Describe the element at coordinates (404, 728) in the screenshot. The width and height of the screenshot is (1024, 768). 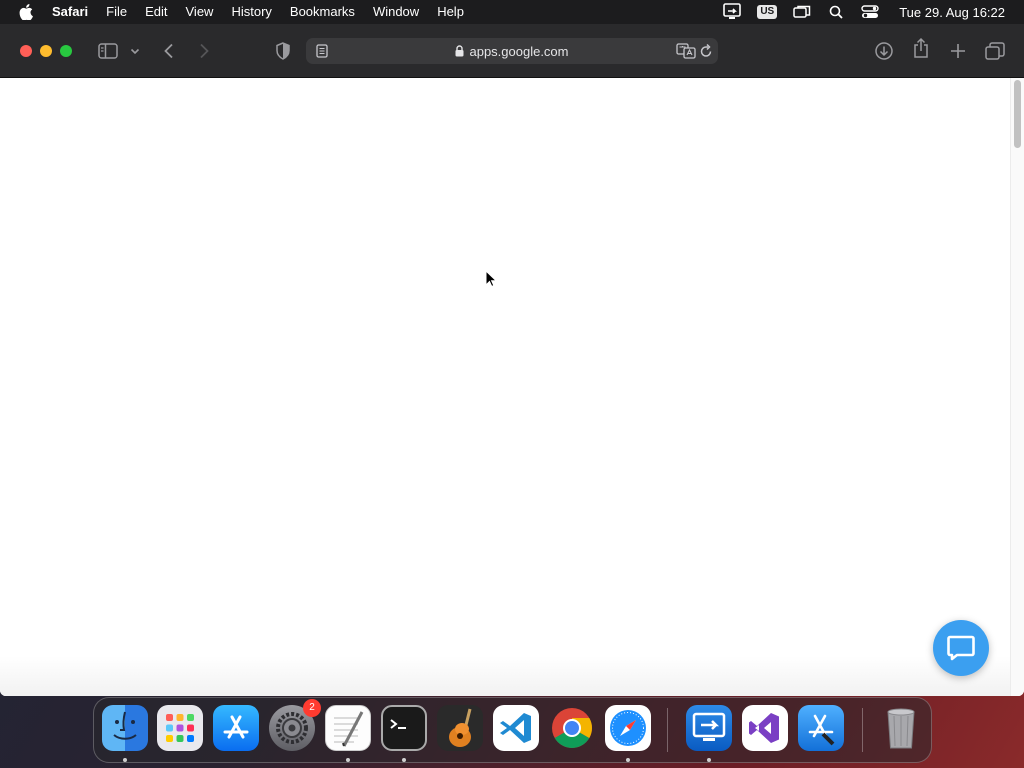
I see `dock-terminal-icon` at that location.